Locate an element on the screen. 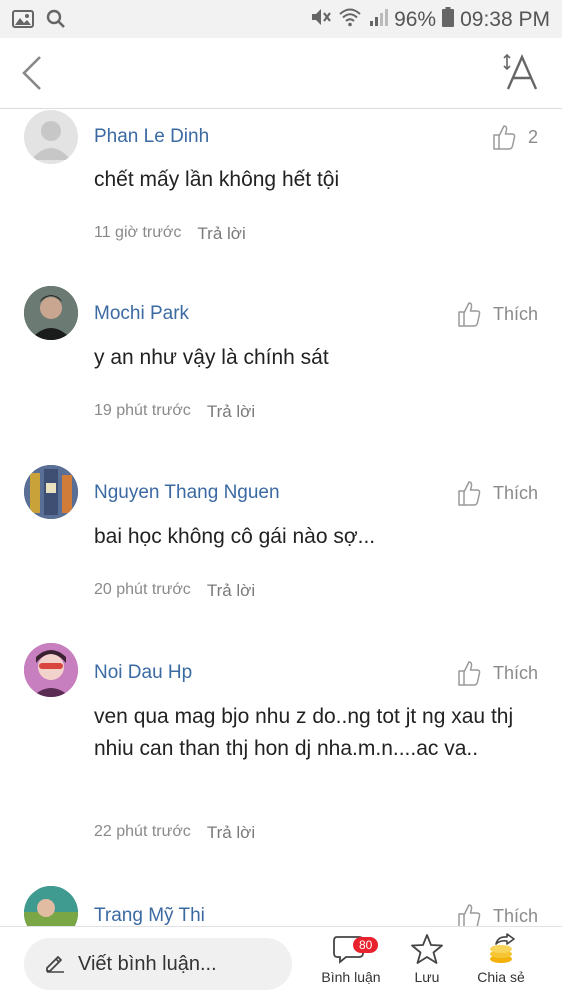  like-button: 2 is located at coordinates (515, 137).